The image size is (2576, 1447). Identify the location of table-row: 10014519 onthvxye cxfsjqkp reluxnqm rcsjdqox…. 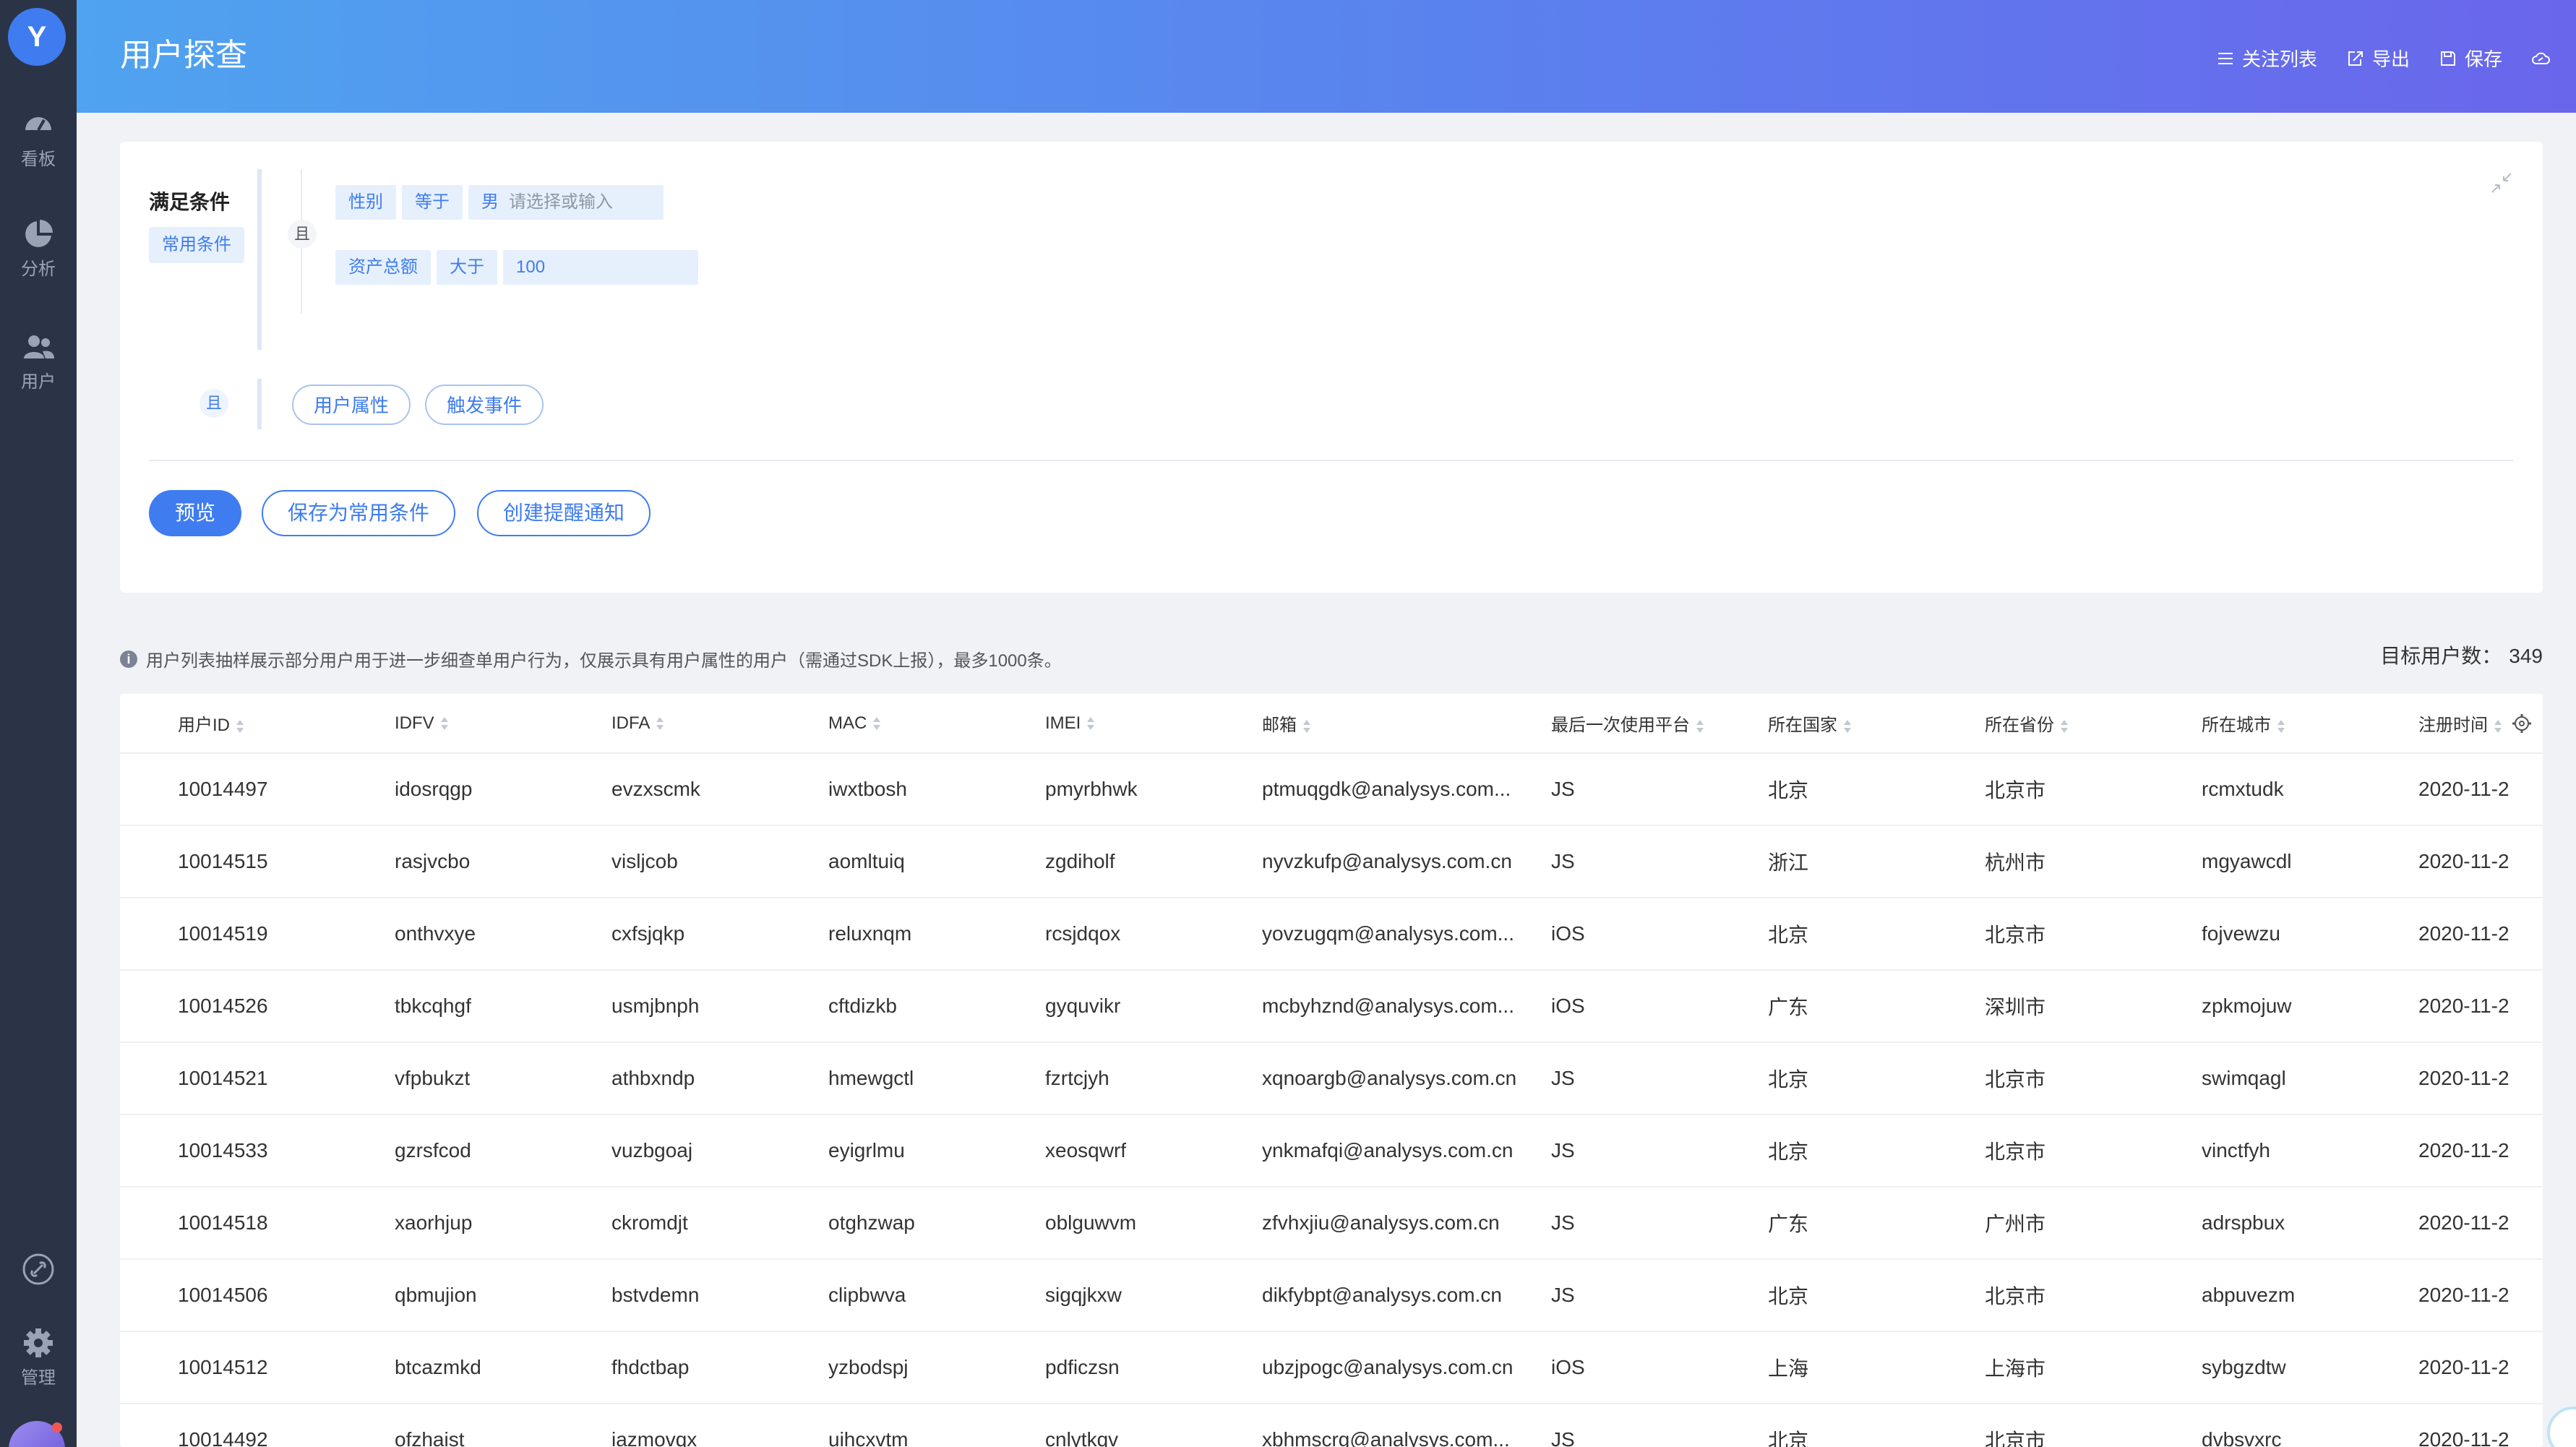
(1332, 934).